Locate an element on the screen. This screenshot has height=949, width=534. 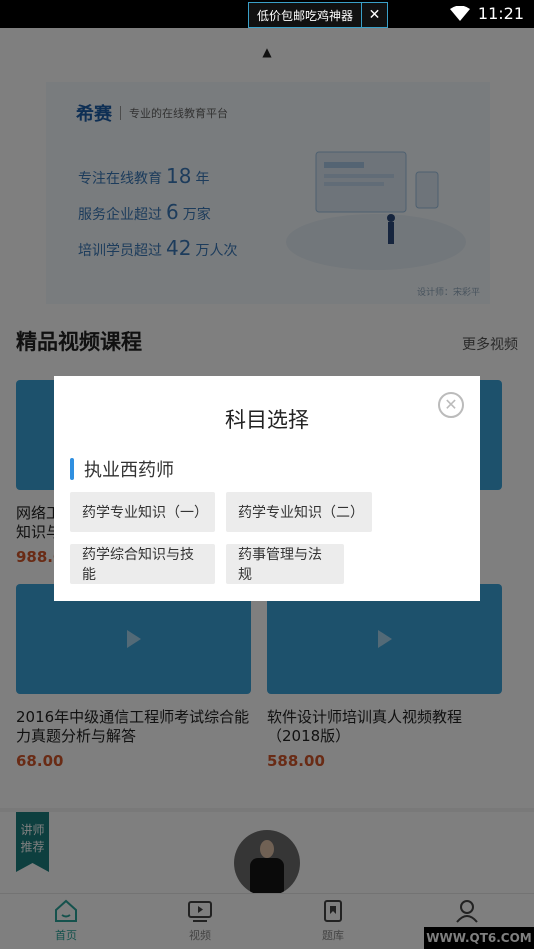
clock: 11:21 is located at coordinates (500, 13).